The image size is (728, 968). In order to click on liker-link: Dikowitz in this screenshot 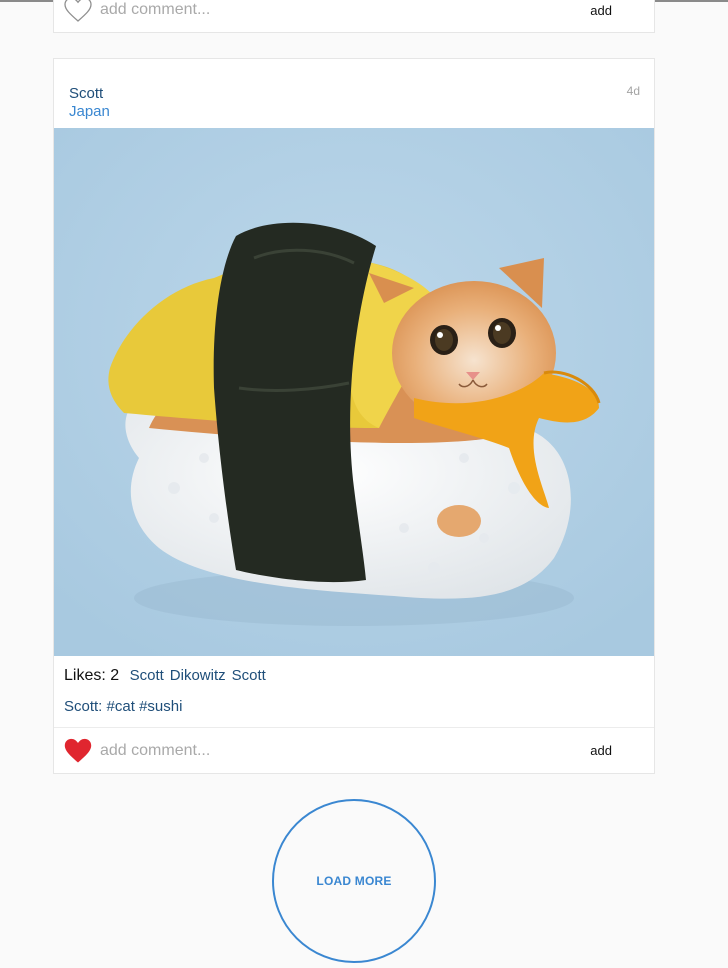, I will do `click(198, 675)`.